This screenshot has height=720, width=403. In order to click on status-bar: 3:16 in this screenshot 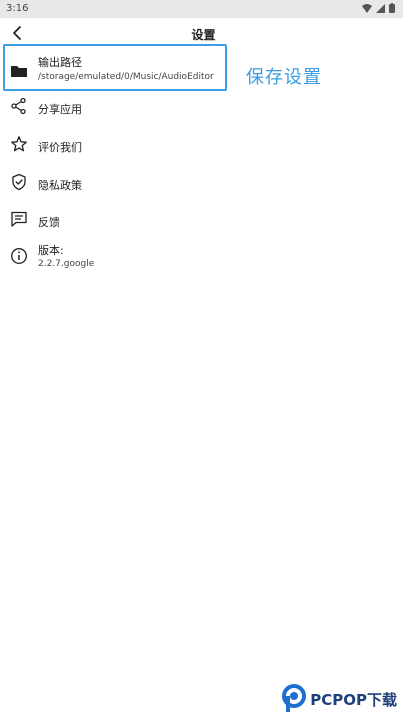, I will do `click(201, 9)`.